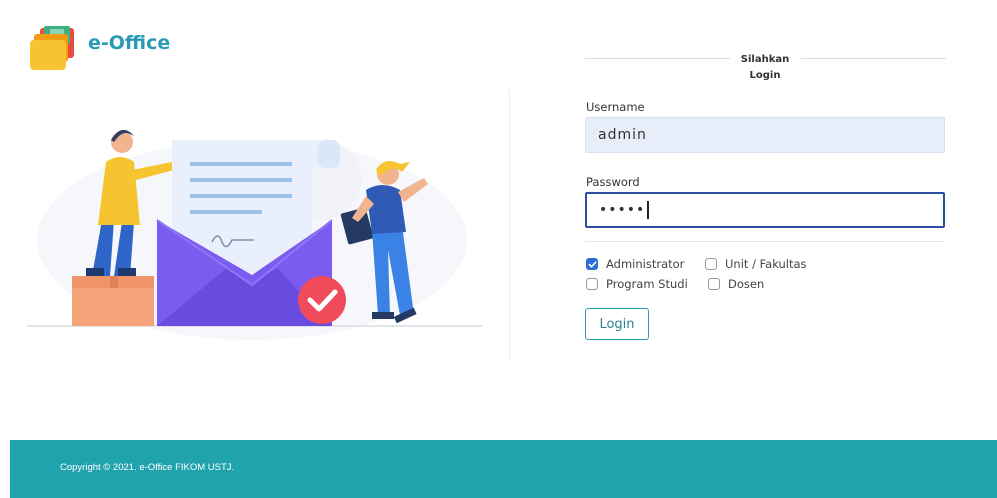 This screenshot has width=997, height=498. What do you see at coordinates (53, 48) in the screenshot?
I see `folder-logo-icon` at bounding box center [53, 48].